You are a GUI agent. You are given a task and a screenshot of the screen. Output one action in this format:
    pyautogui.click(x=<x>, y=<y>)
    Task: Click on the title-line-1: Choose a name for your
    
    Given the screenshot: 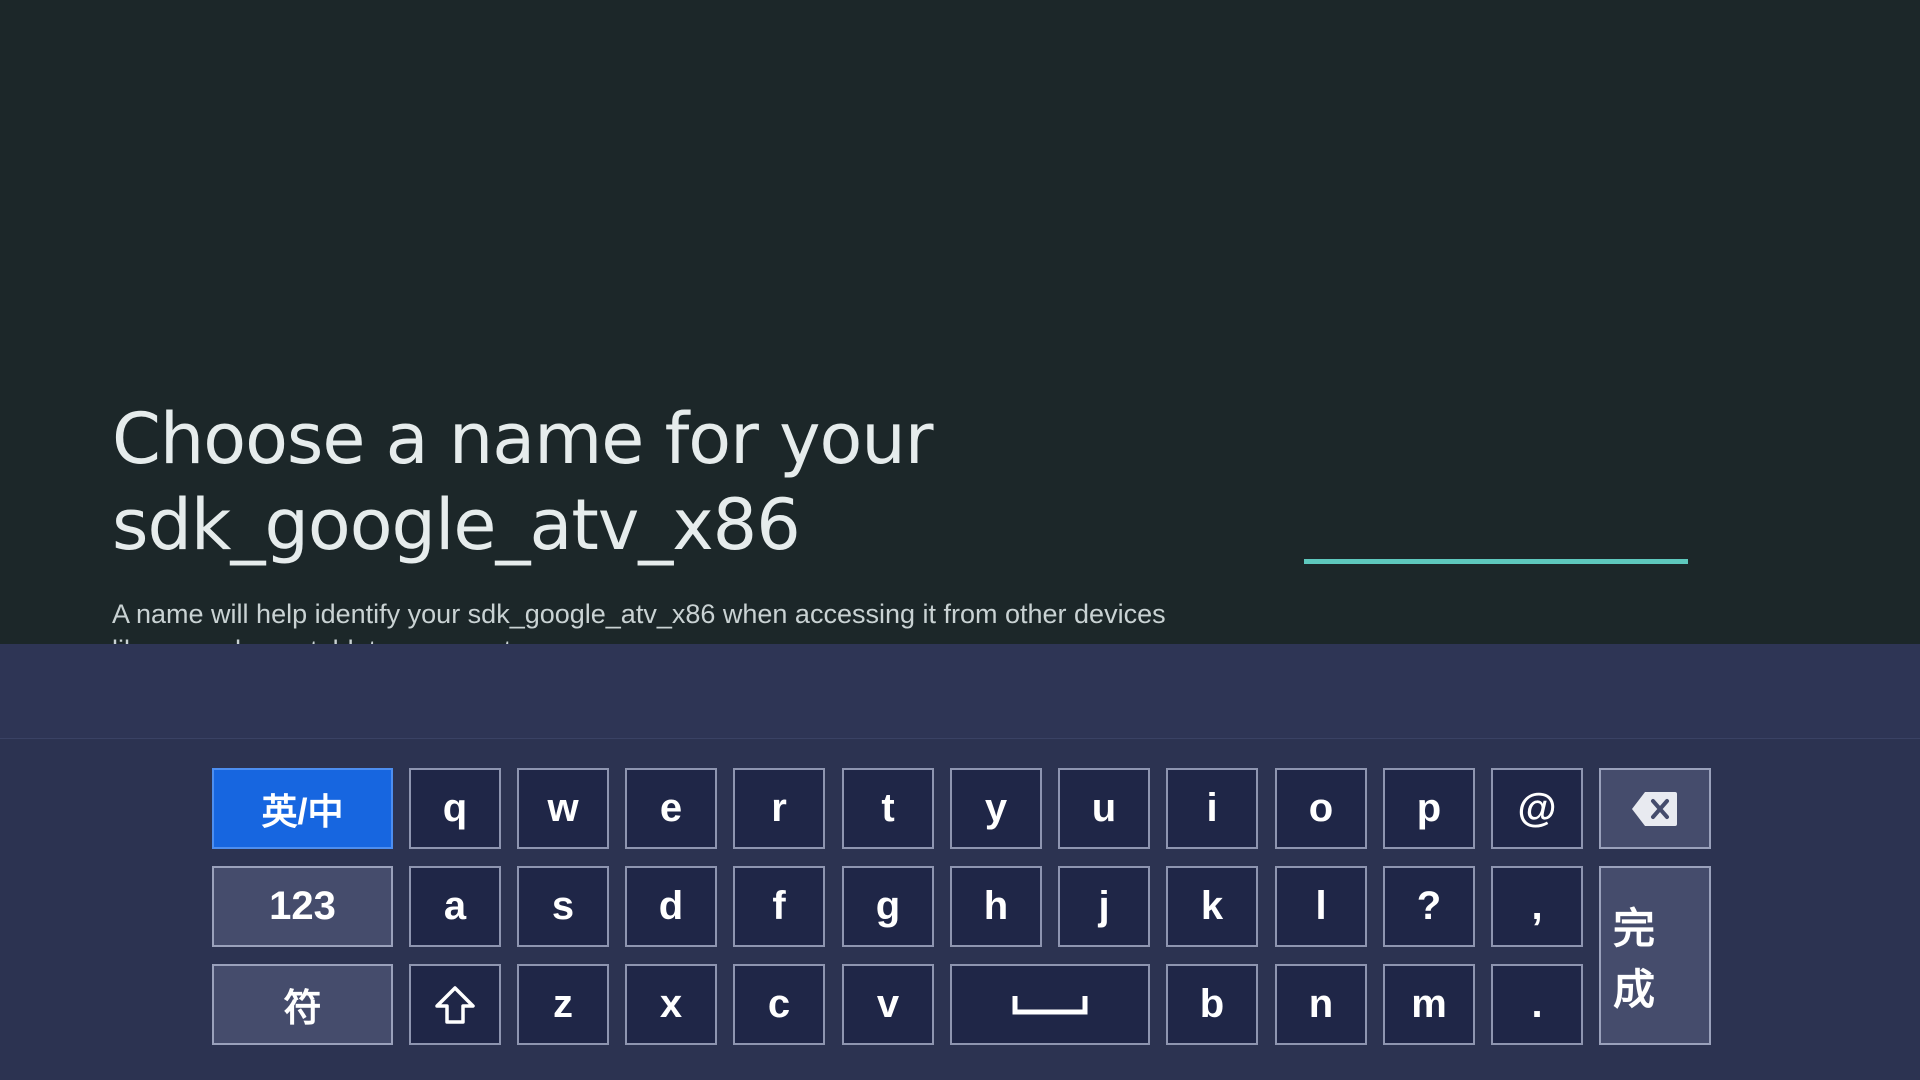 What is the action you would take?
    pyautogui.click(x=523, y=439)
    